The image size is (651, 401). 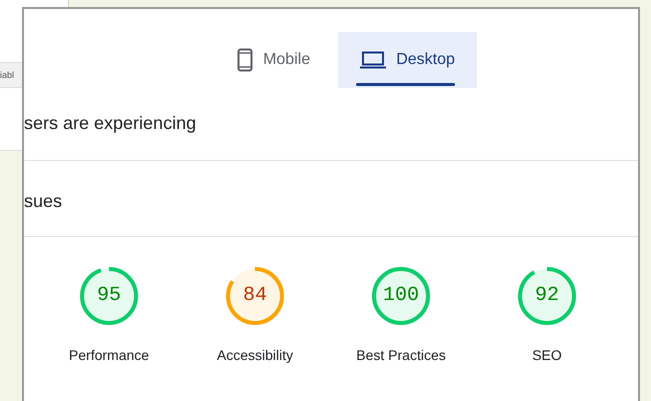 What do you see at coordinates (254, 296) in the screenshot?
I see `score: 84` at bounding box center [254, 296].